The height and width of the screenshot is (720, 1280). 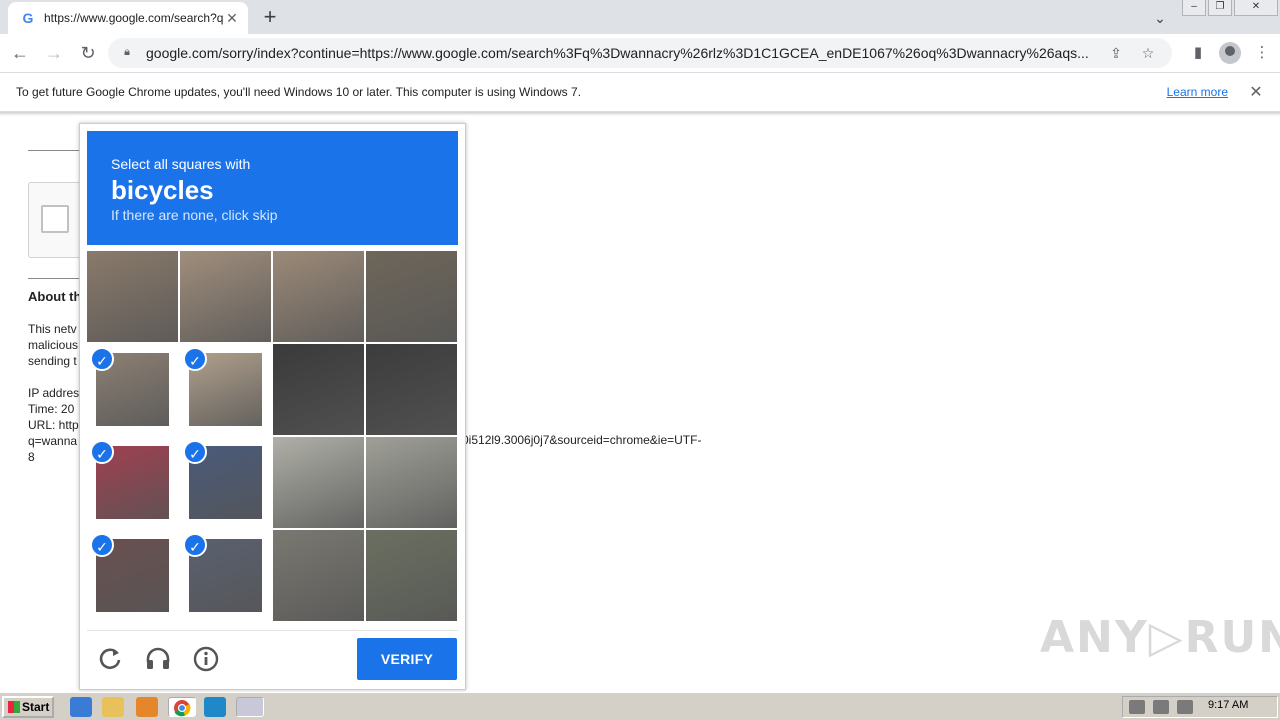 I want to click on body-line: sending t, so click(x=52, y=361).